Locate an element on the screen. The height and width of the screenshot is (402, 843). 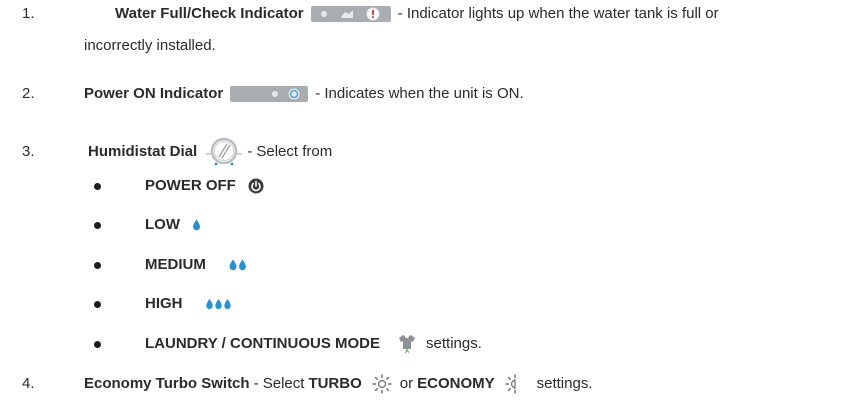
option-label: POWER OFF is located at coordinates (190, 185).